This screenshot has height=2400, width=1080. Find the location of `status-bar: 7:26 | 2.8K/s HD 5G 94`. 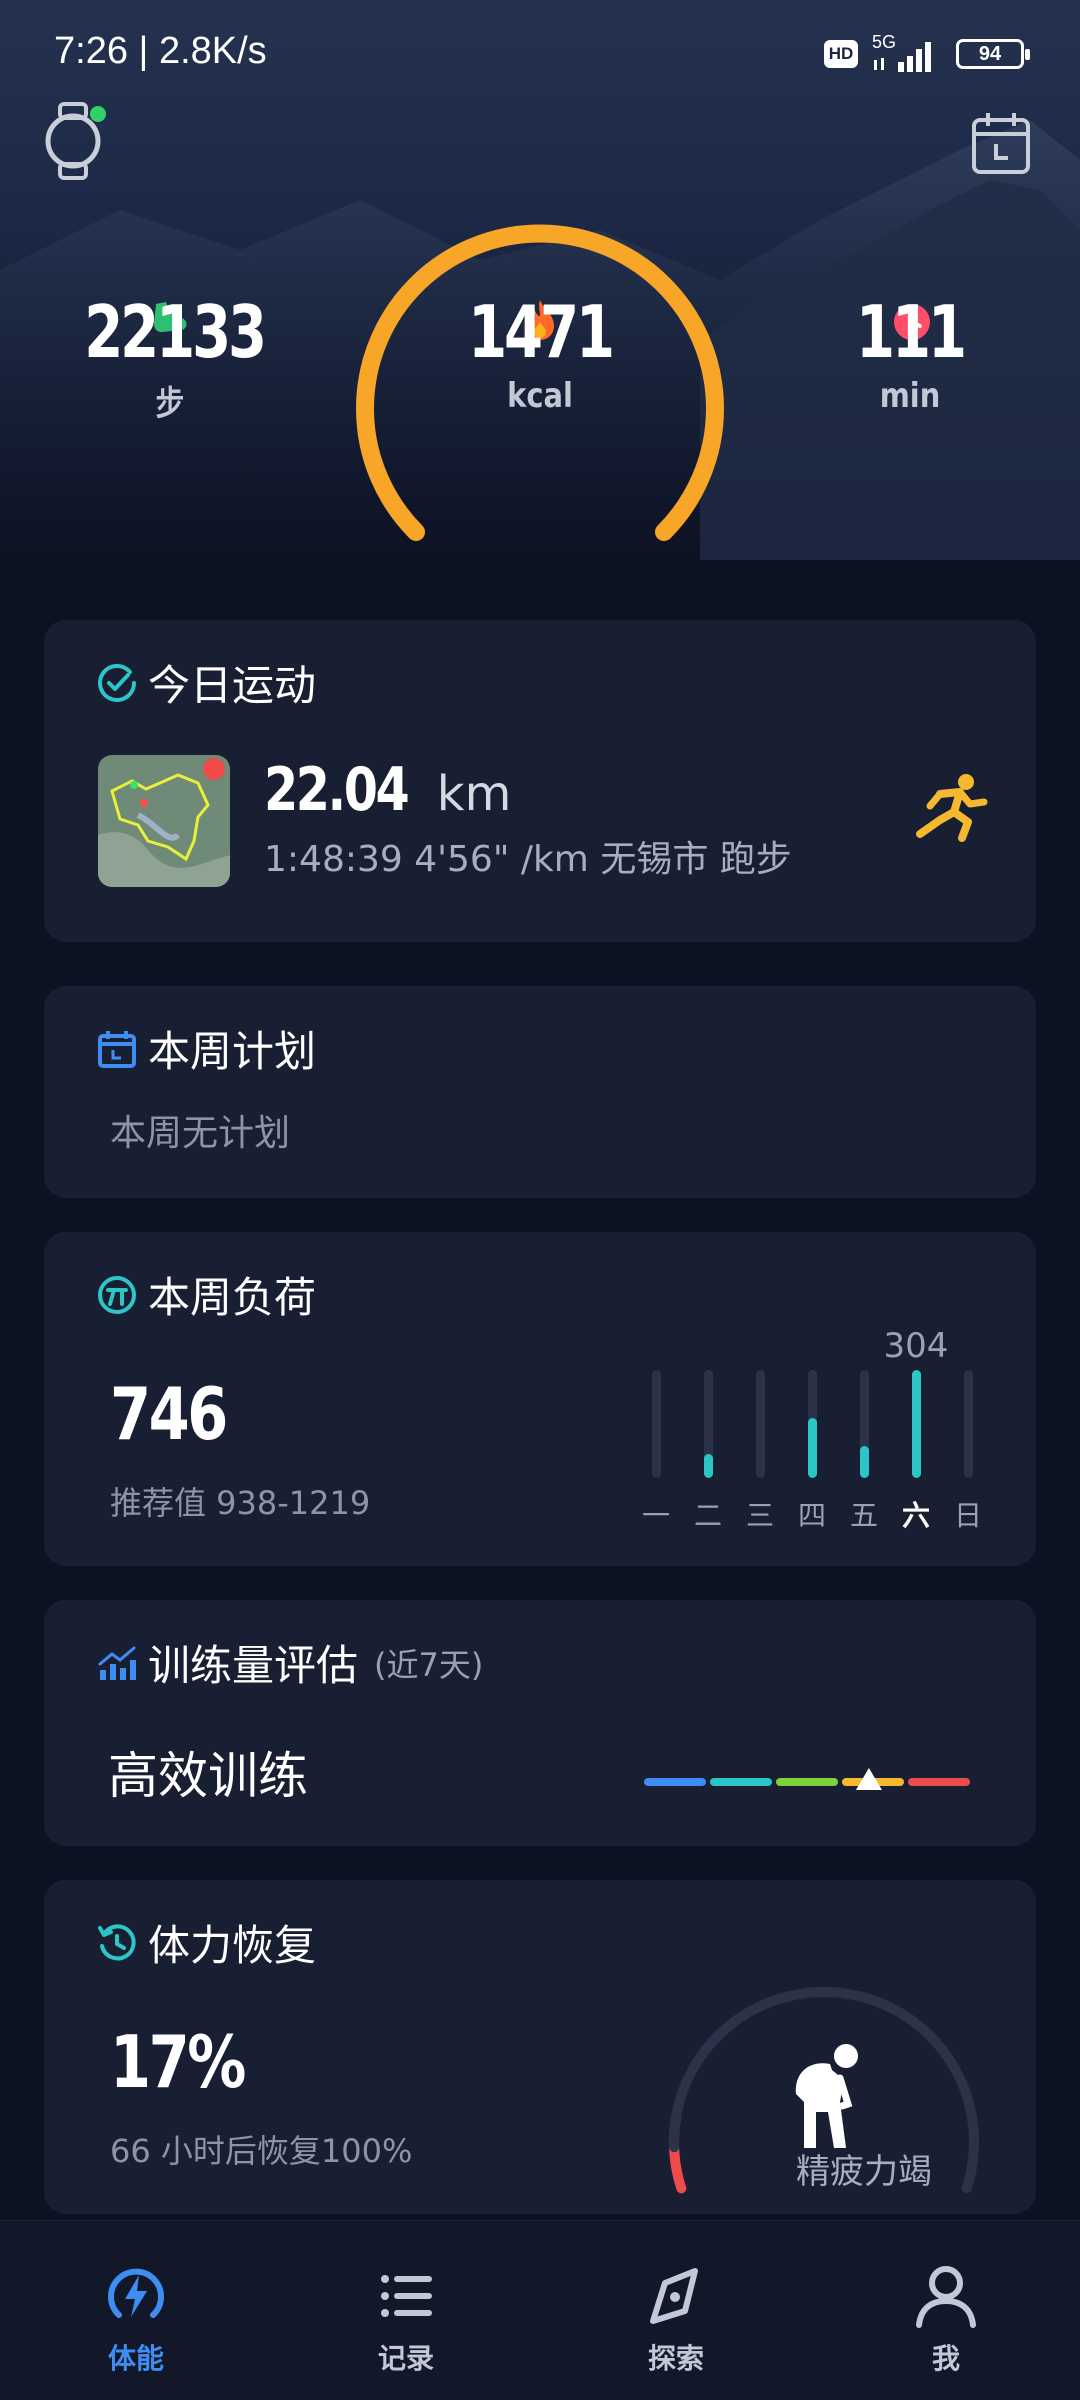

status-bar: 7:26 | 2.8K/s HD 5G 94 is located at coordinates (540, 55).